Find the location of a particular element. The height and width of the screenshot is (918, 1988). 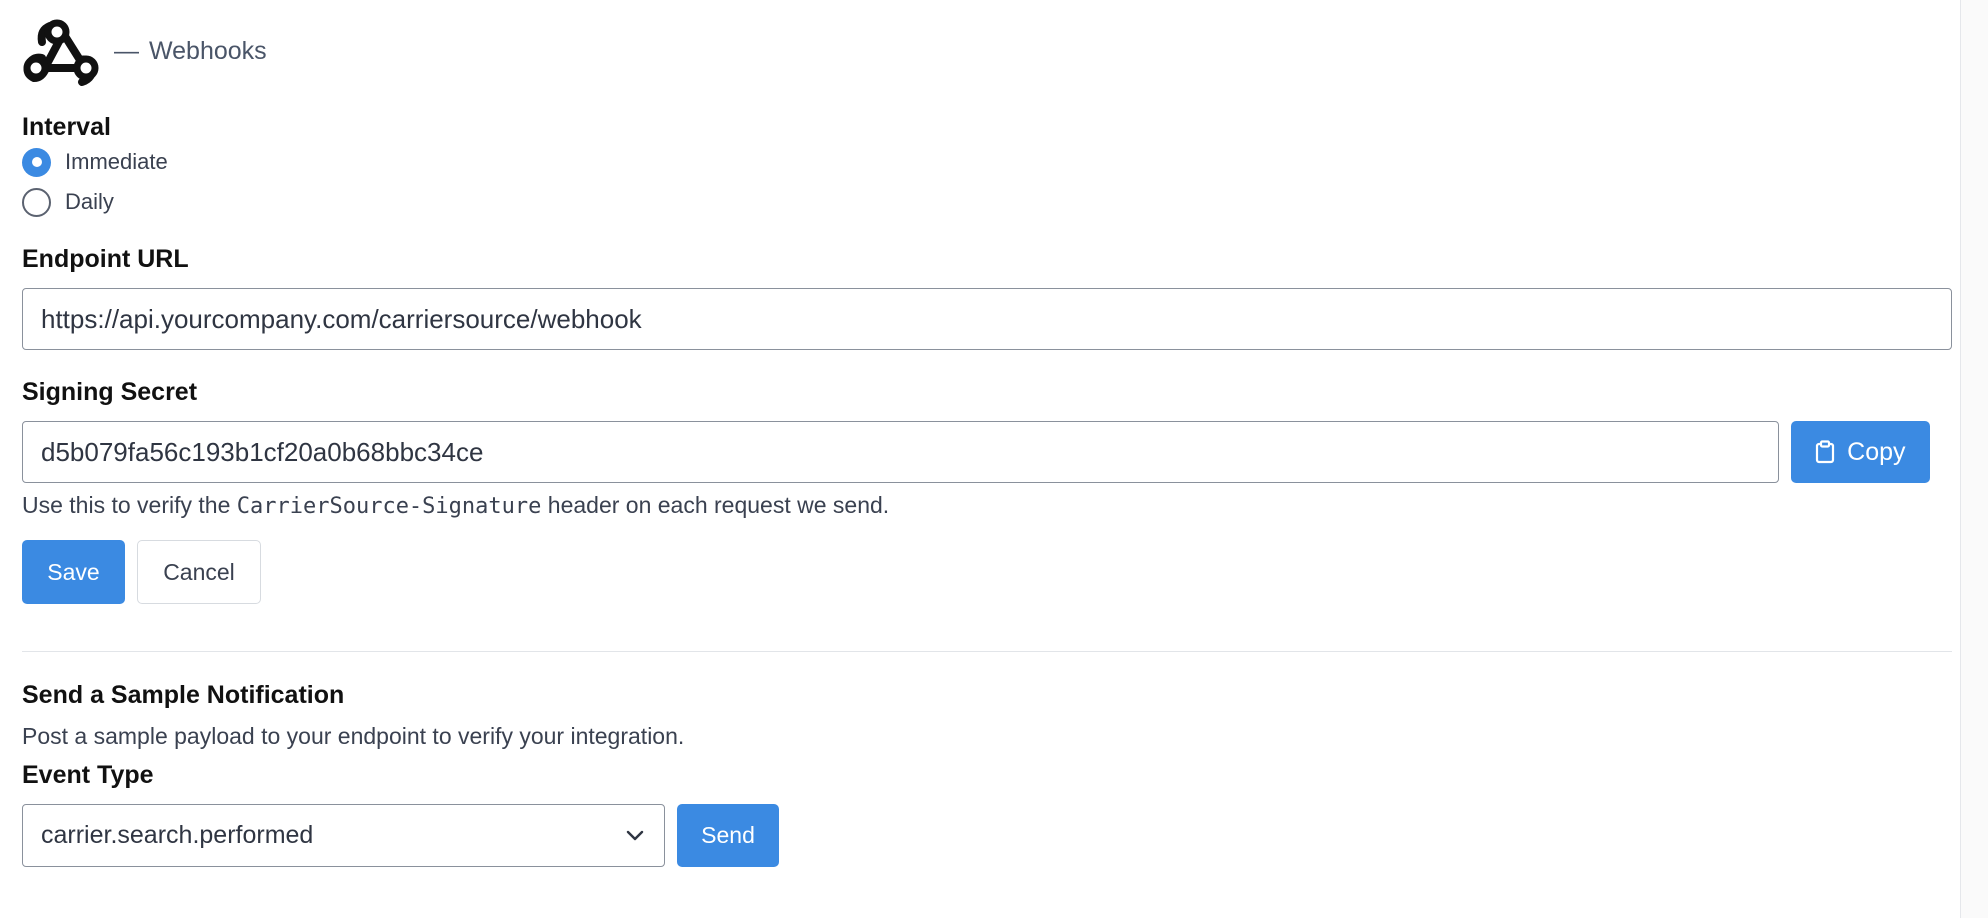

form-actions: Save Cancel is located at coordinates (976, 572).